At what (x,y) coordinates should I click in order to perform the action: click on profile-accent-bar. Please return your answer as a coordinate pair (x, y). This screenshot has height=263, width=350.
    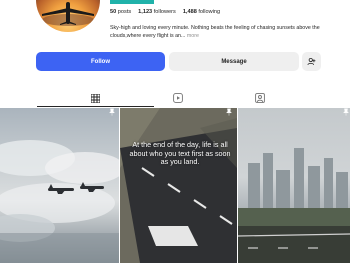
    Looking at the image, I should click on (132, 2).